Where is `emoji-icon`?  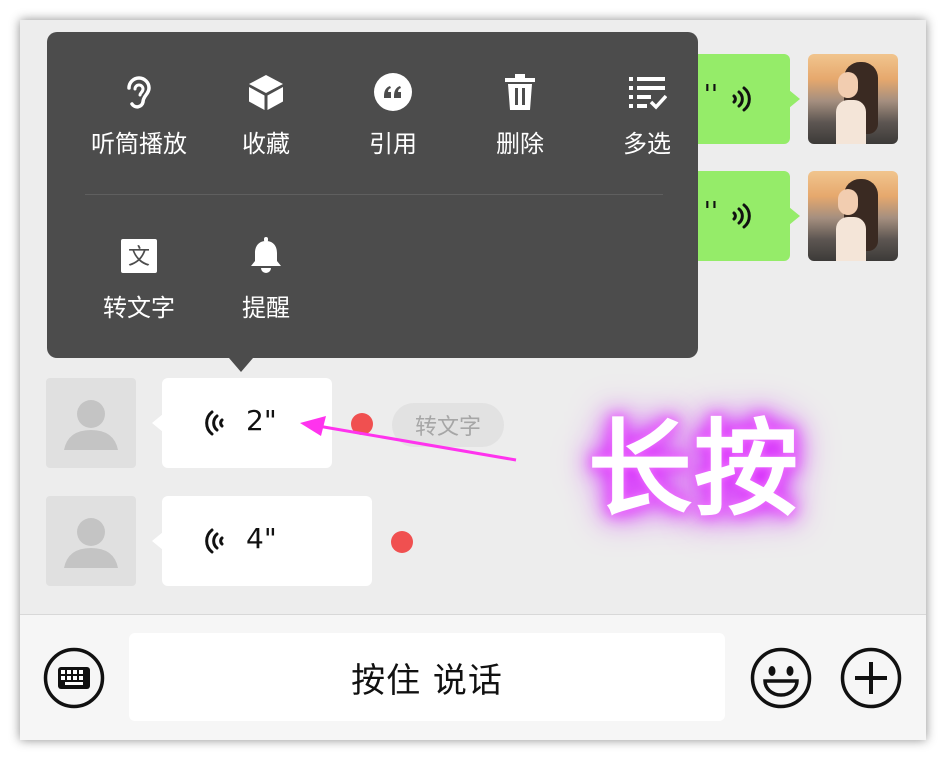
emoji-icon is located at coordinates (781, 678).